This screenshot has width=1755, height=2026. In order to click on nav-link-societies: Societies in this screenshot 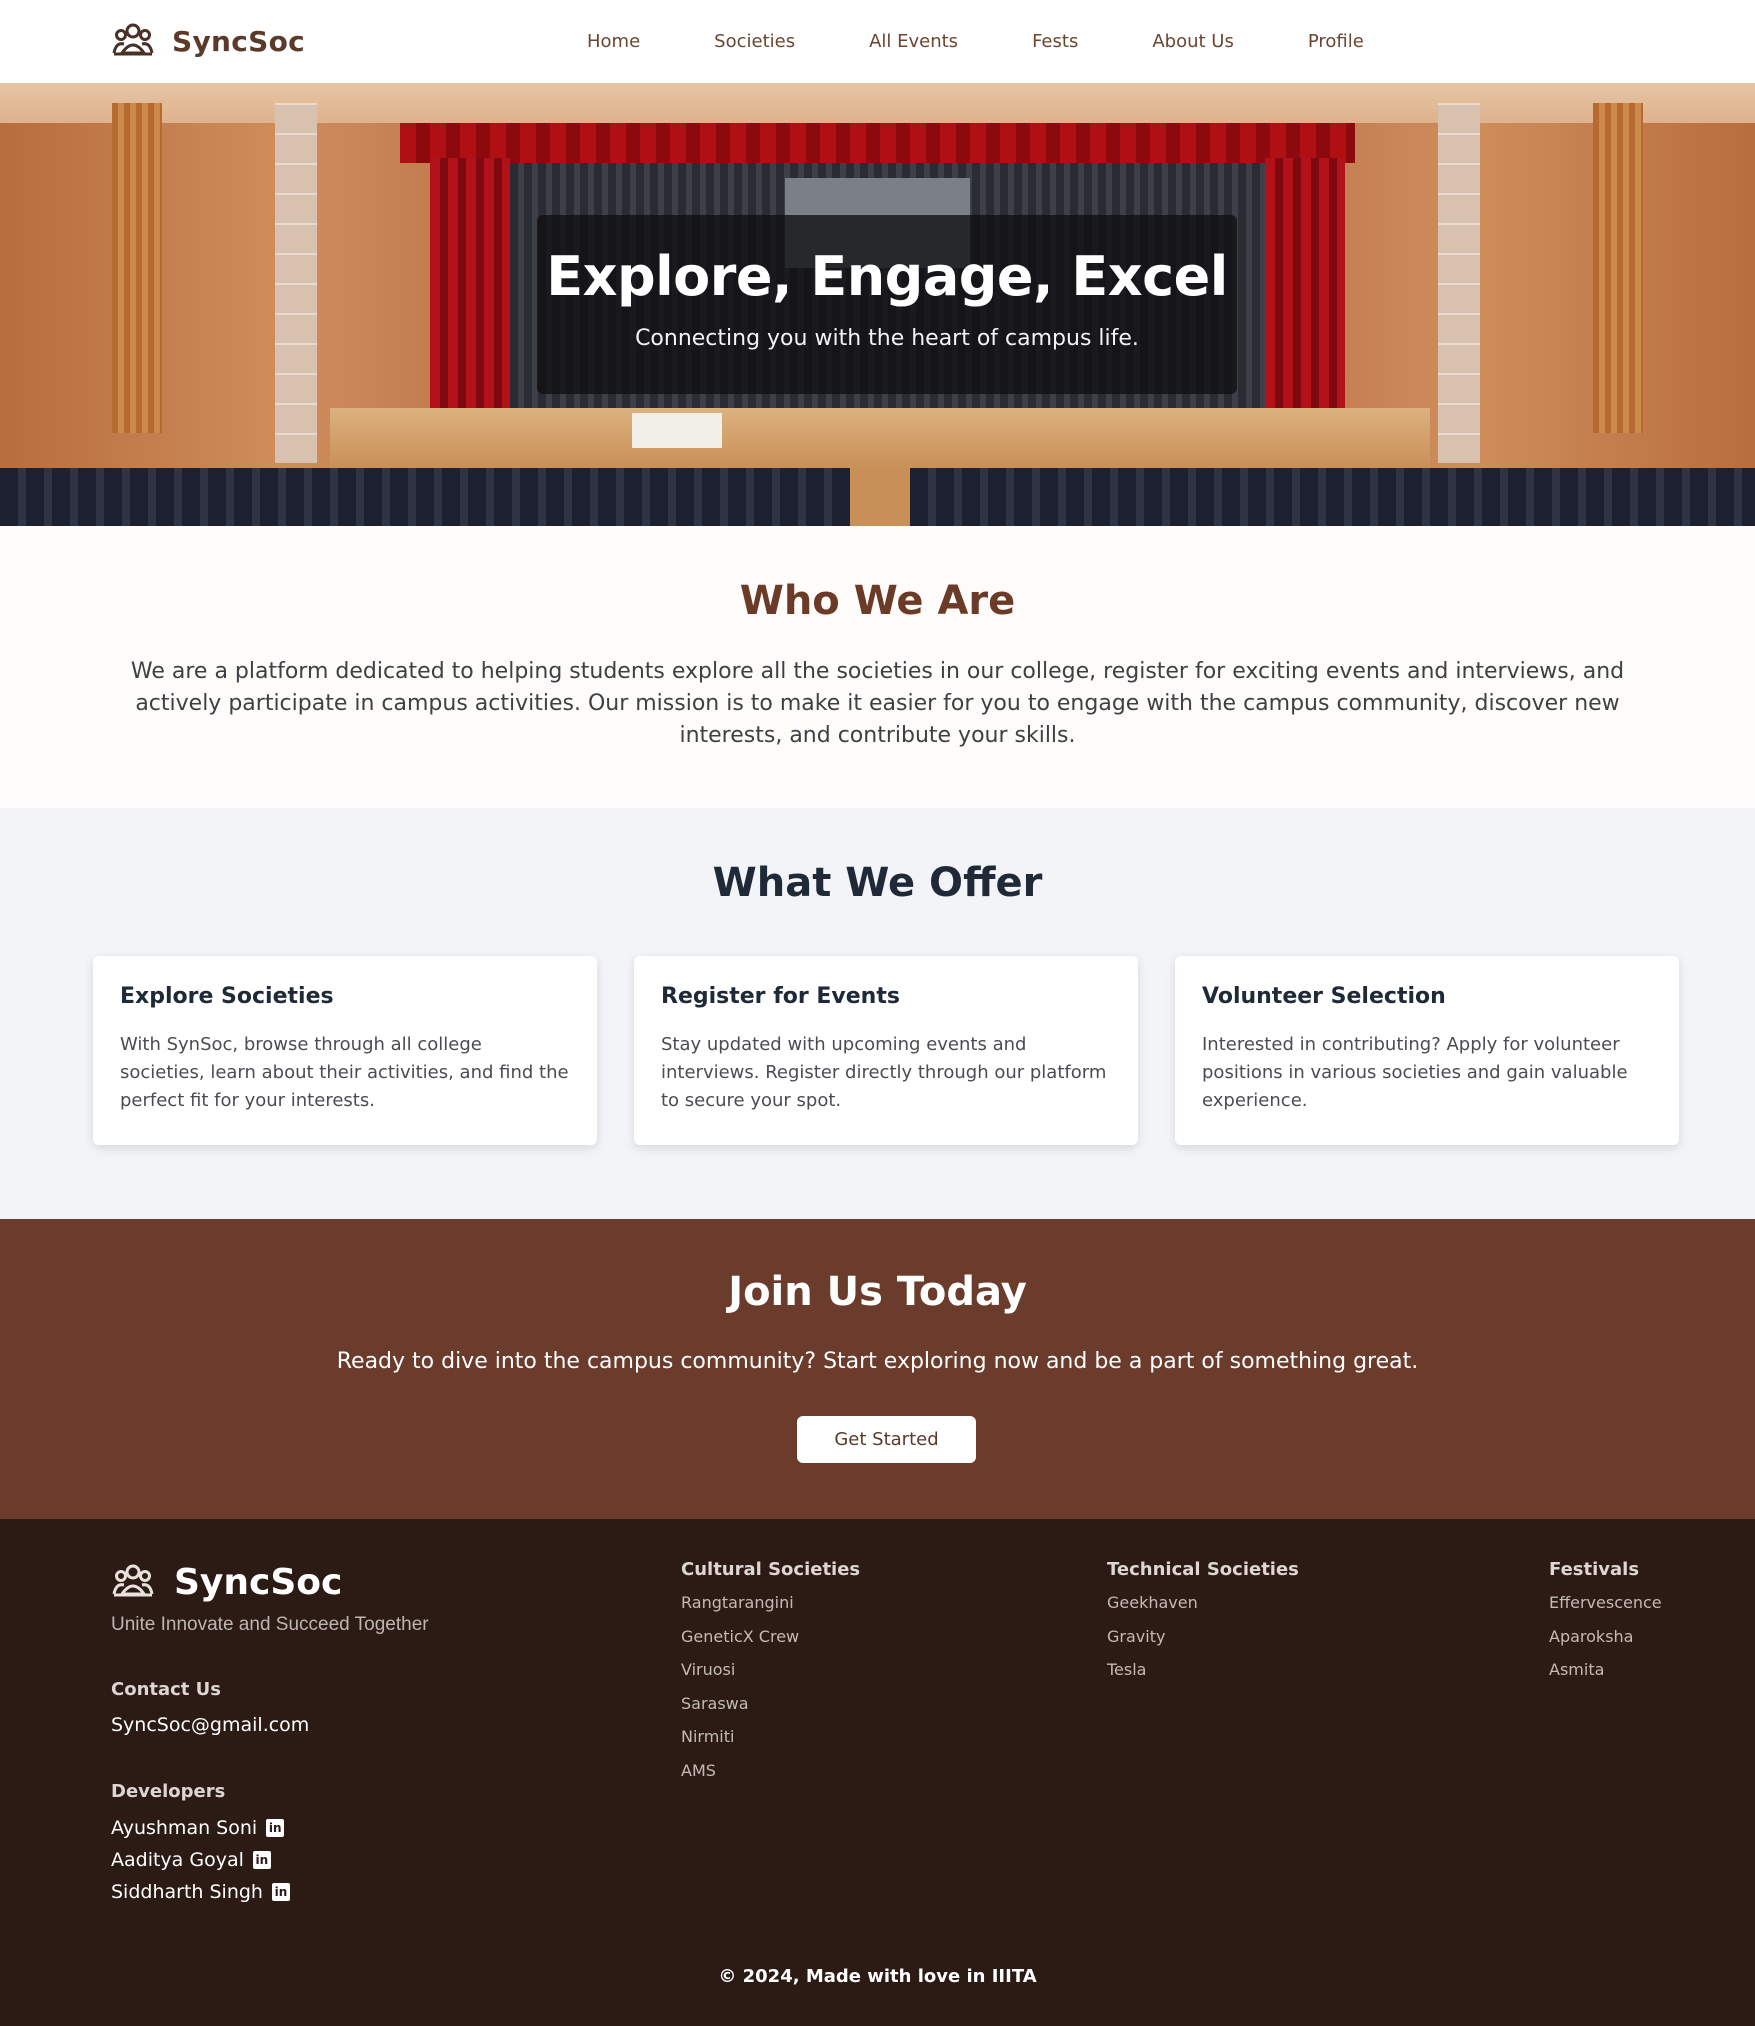, I will do `click(754, 41)`.